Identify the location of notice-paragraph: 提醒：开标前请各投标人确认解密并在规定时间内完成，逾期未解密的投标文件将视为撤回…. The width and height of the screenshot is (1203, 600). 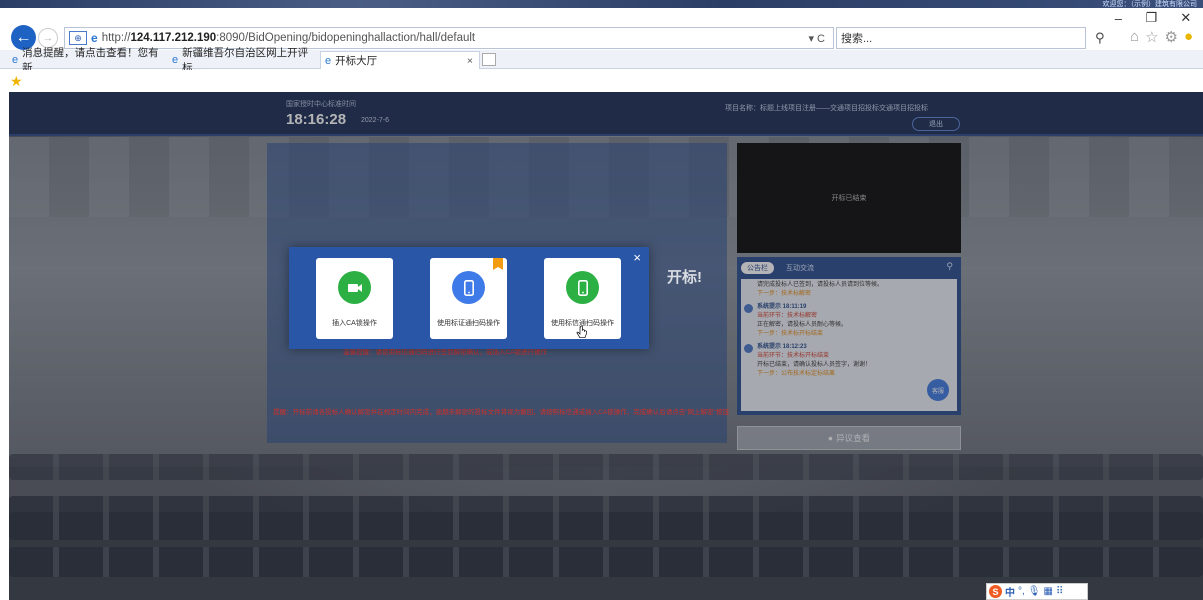
(501, 412).